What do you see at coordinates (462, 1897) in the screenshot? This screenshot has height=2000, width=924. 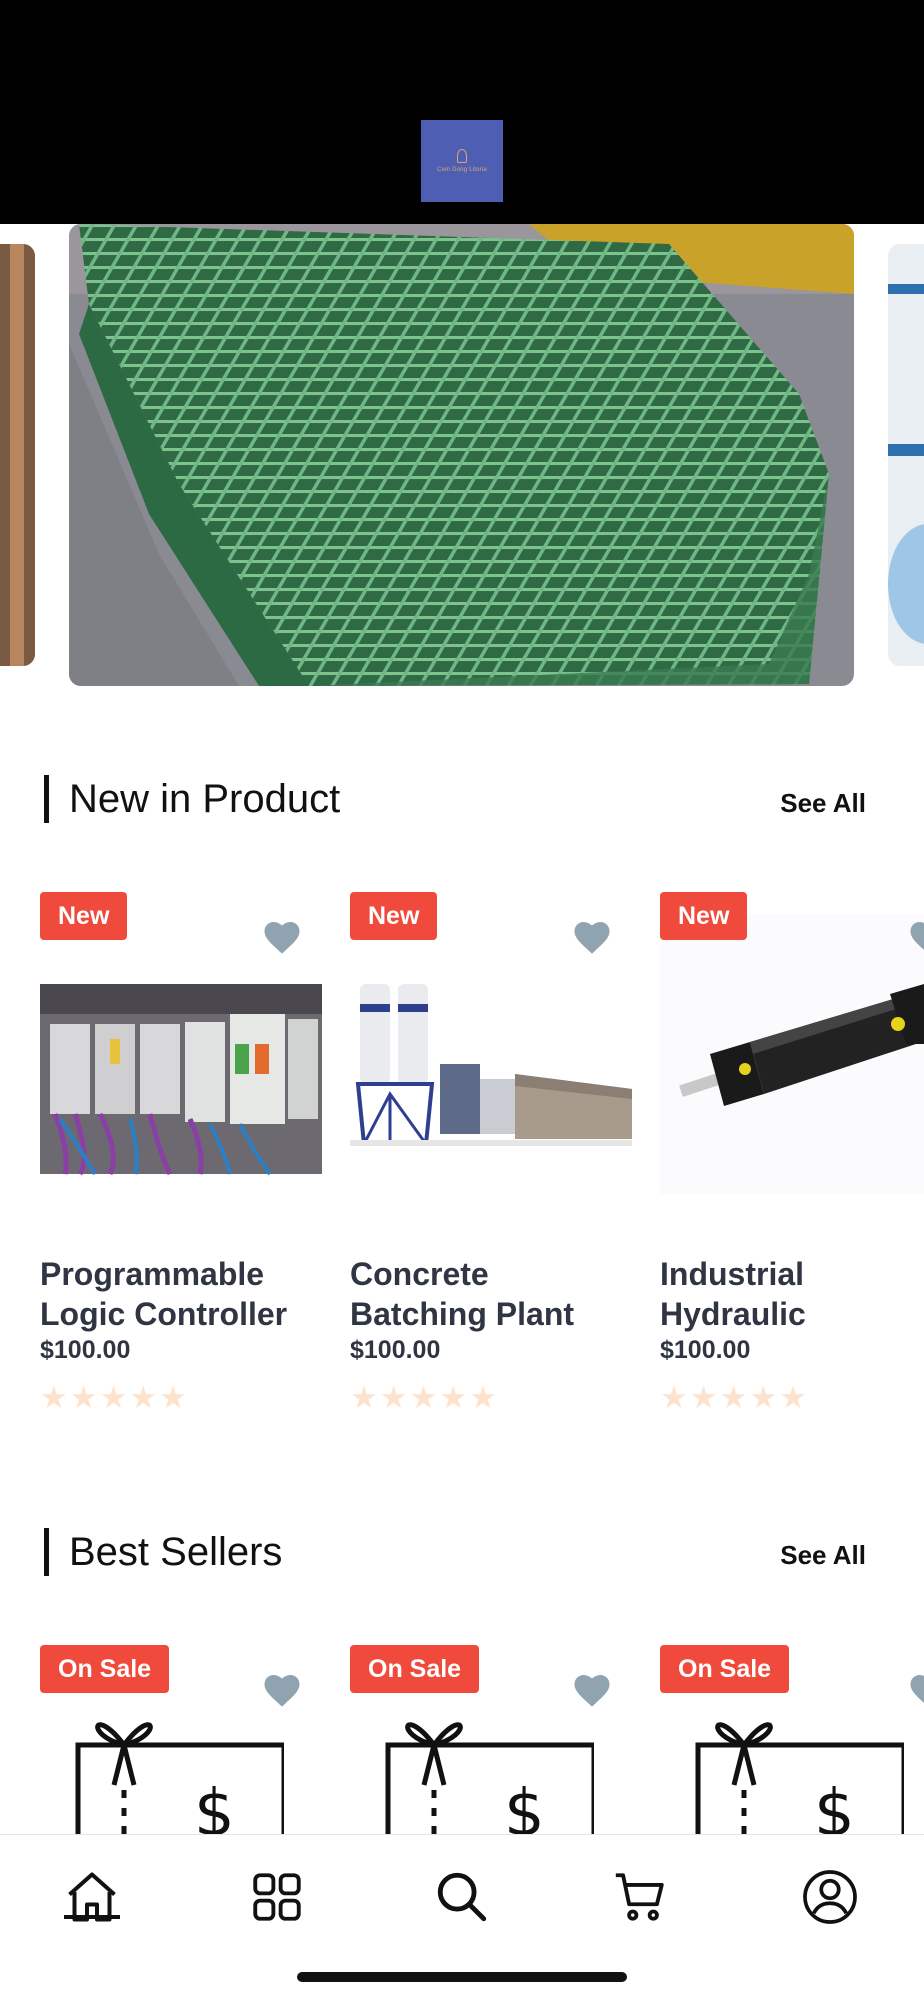 I see `search-icon` at bounding box center [462, 1897].